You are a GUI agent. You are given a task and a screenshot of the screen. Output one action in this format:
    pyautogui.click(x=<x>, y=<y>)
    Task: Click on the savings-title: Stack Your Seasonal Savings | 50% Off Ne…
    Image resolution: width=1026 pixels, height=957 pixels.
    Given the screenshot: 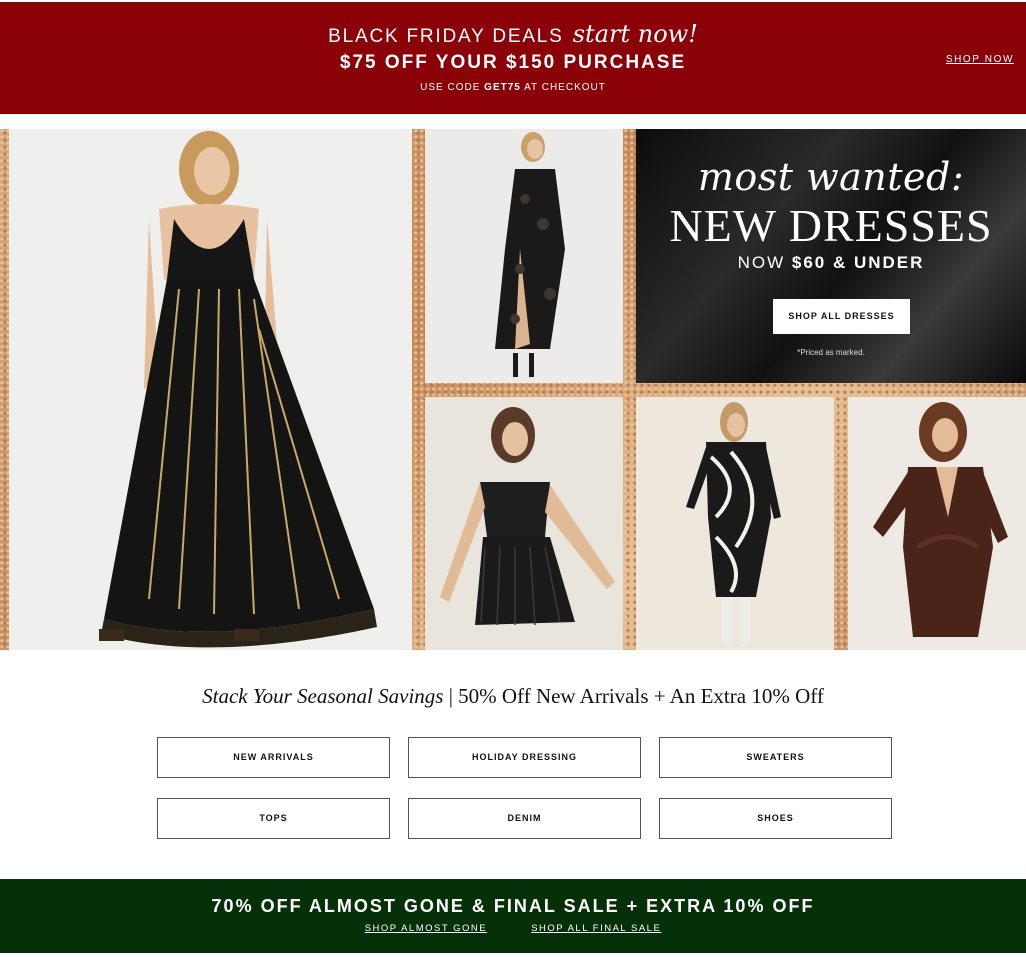 What is the action you would take?
    pyautogui.click(x=513, y=696)
    